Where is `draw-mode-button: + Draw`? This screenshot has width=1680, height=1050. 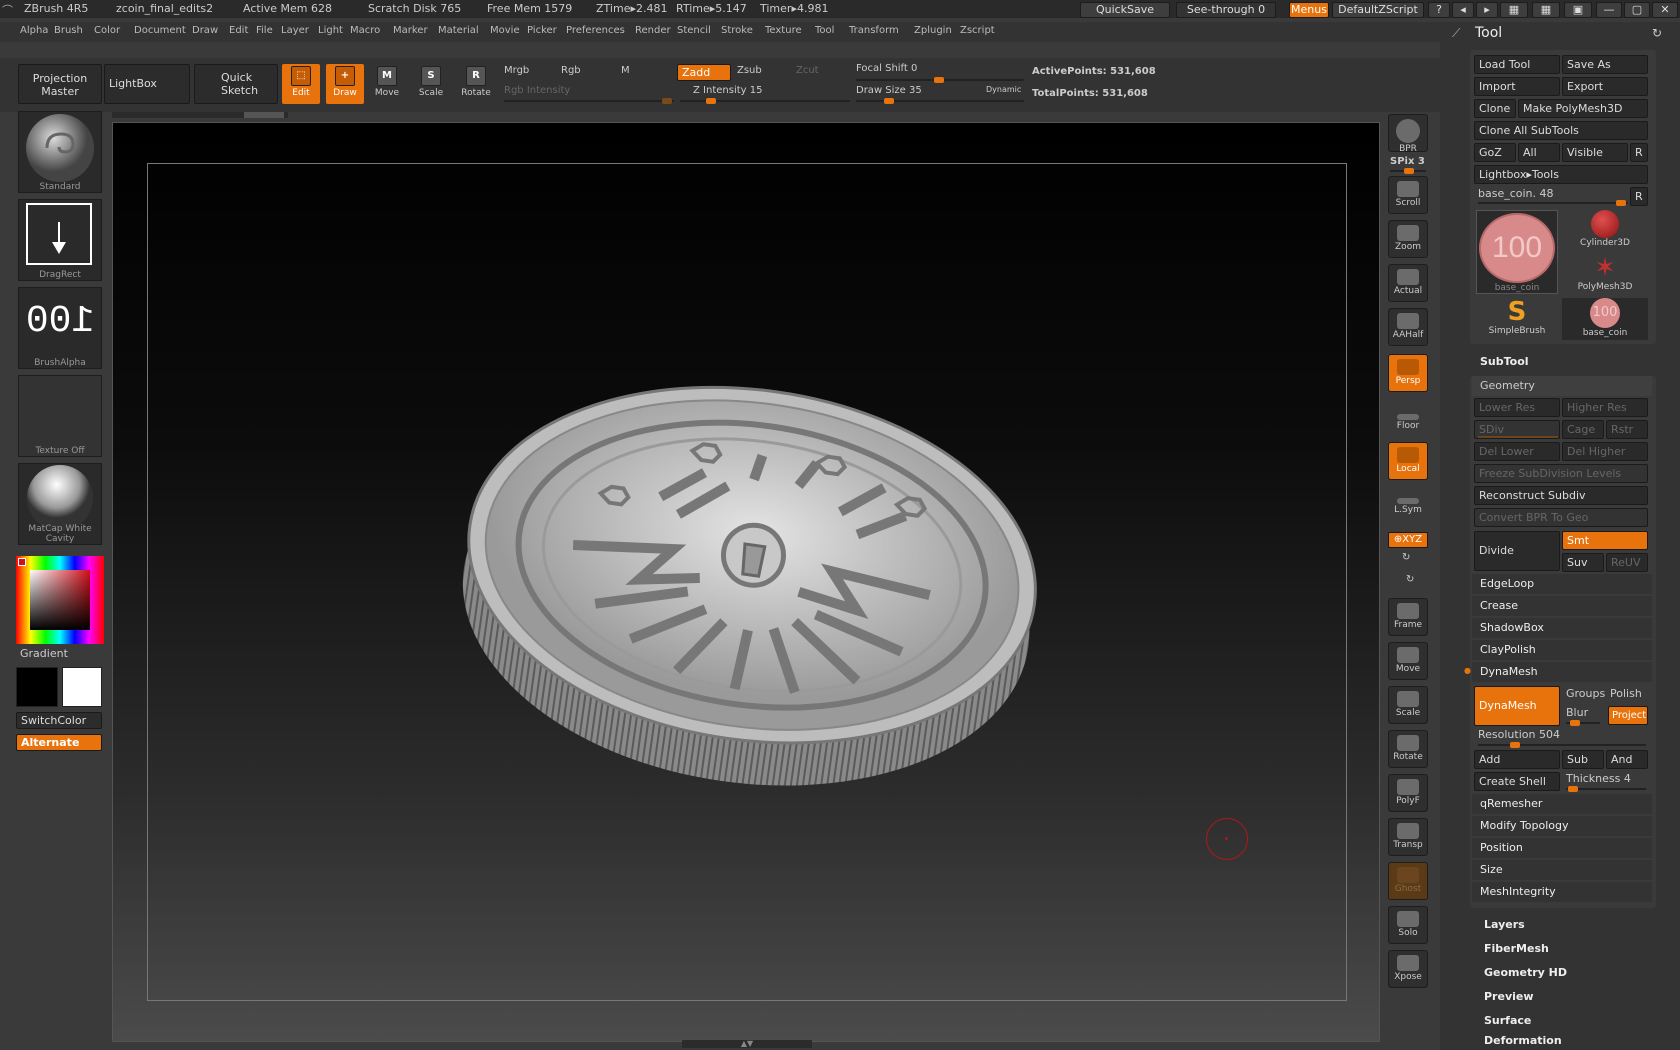
draw-mode-button: + Draw is located at coordinates (345, 84).